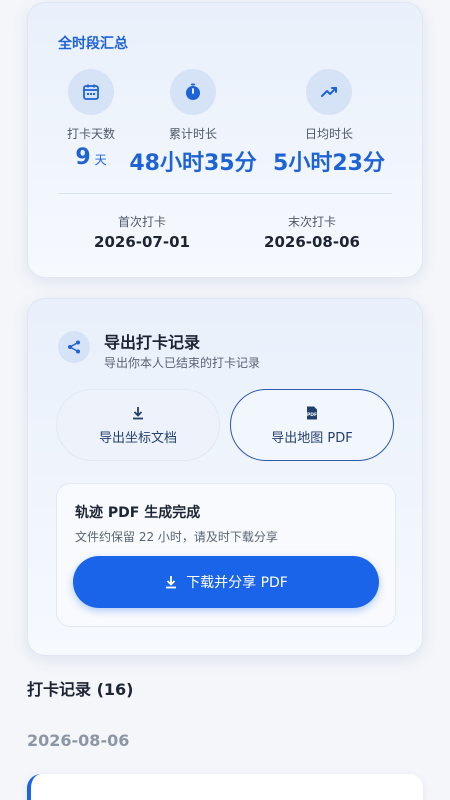  Describe the element at coordinates (78, 740) in the screenshot. I see `record-group-date: 2026-08-06` at that location.